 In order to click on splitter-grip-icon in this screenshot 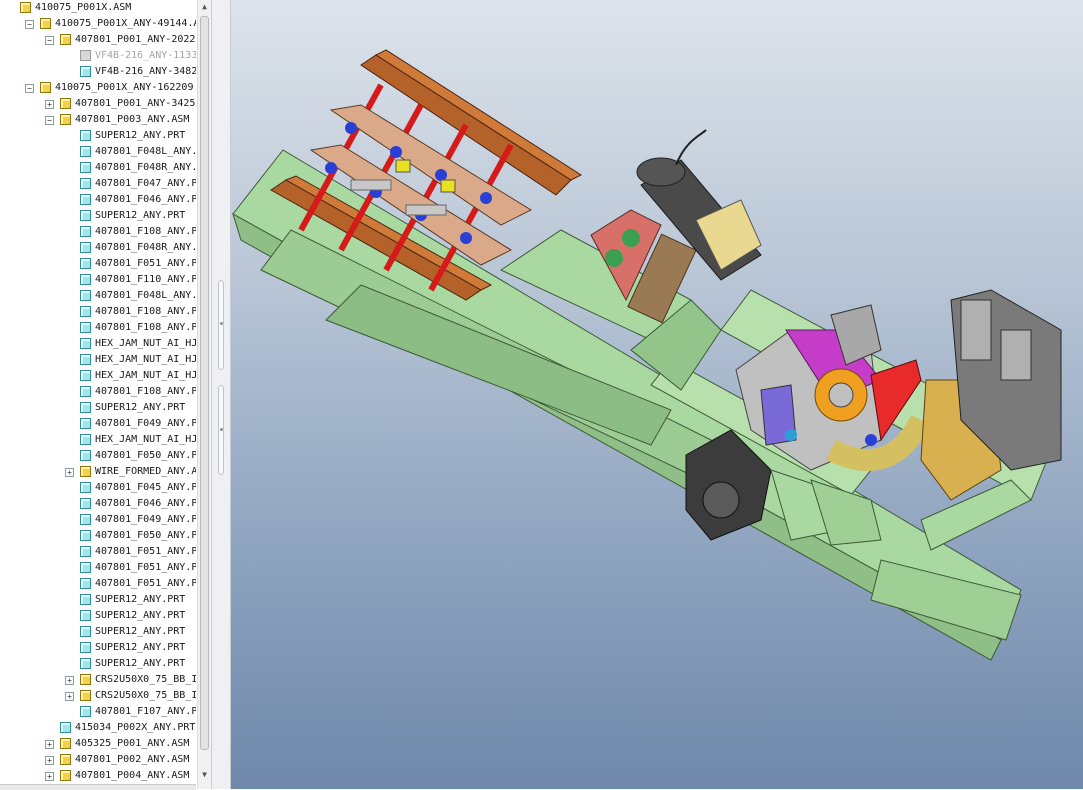, I will do `click(221, 323)`.